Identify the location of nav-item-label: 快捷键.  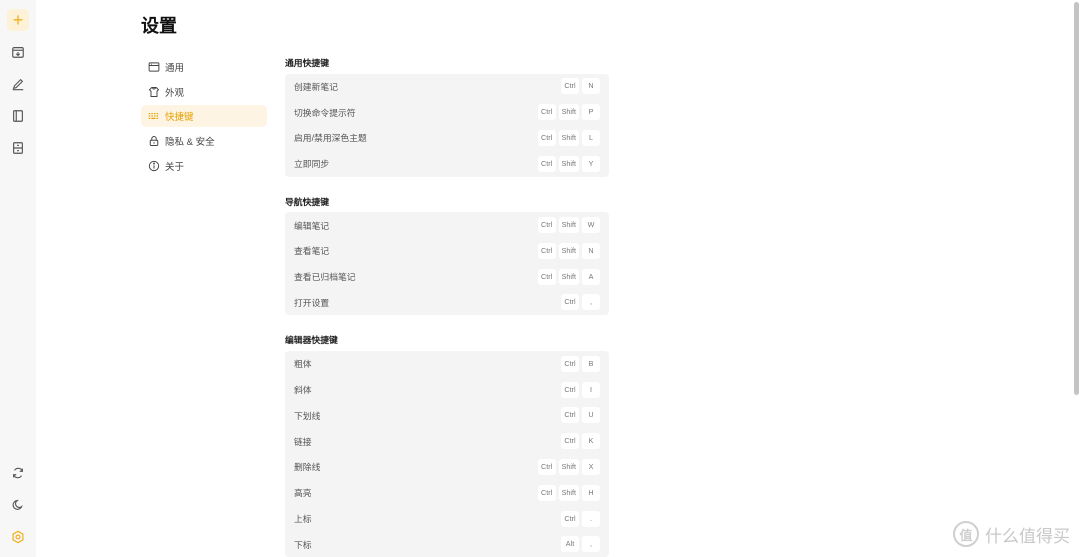
(179, 118).